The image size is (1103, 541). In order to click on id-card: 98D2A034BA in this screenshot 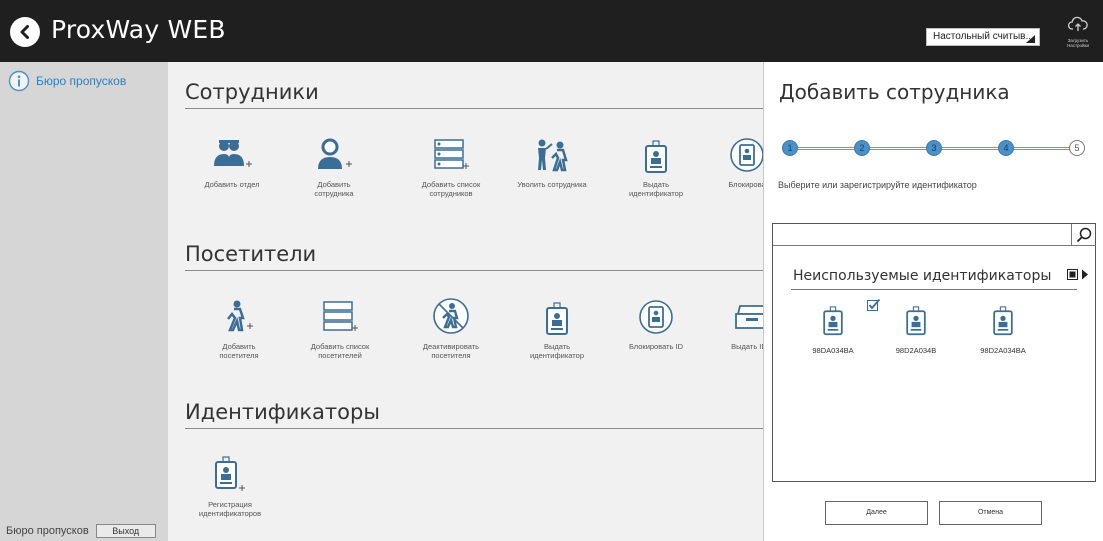, I will do `click(1003, 330)`.